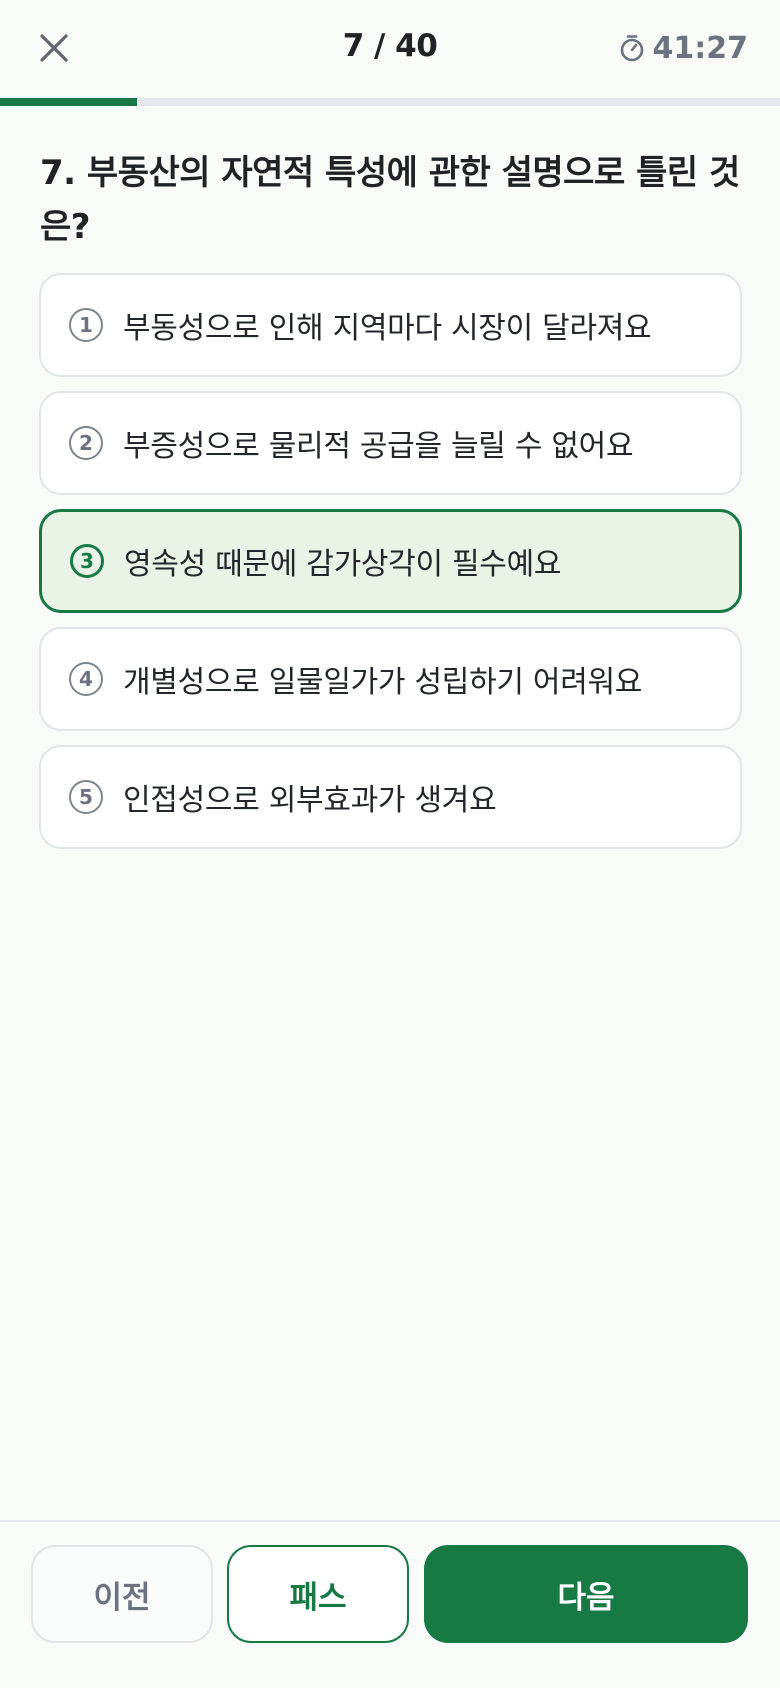  I want to click on previous-button: 이전, so click(122, 1594).